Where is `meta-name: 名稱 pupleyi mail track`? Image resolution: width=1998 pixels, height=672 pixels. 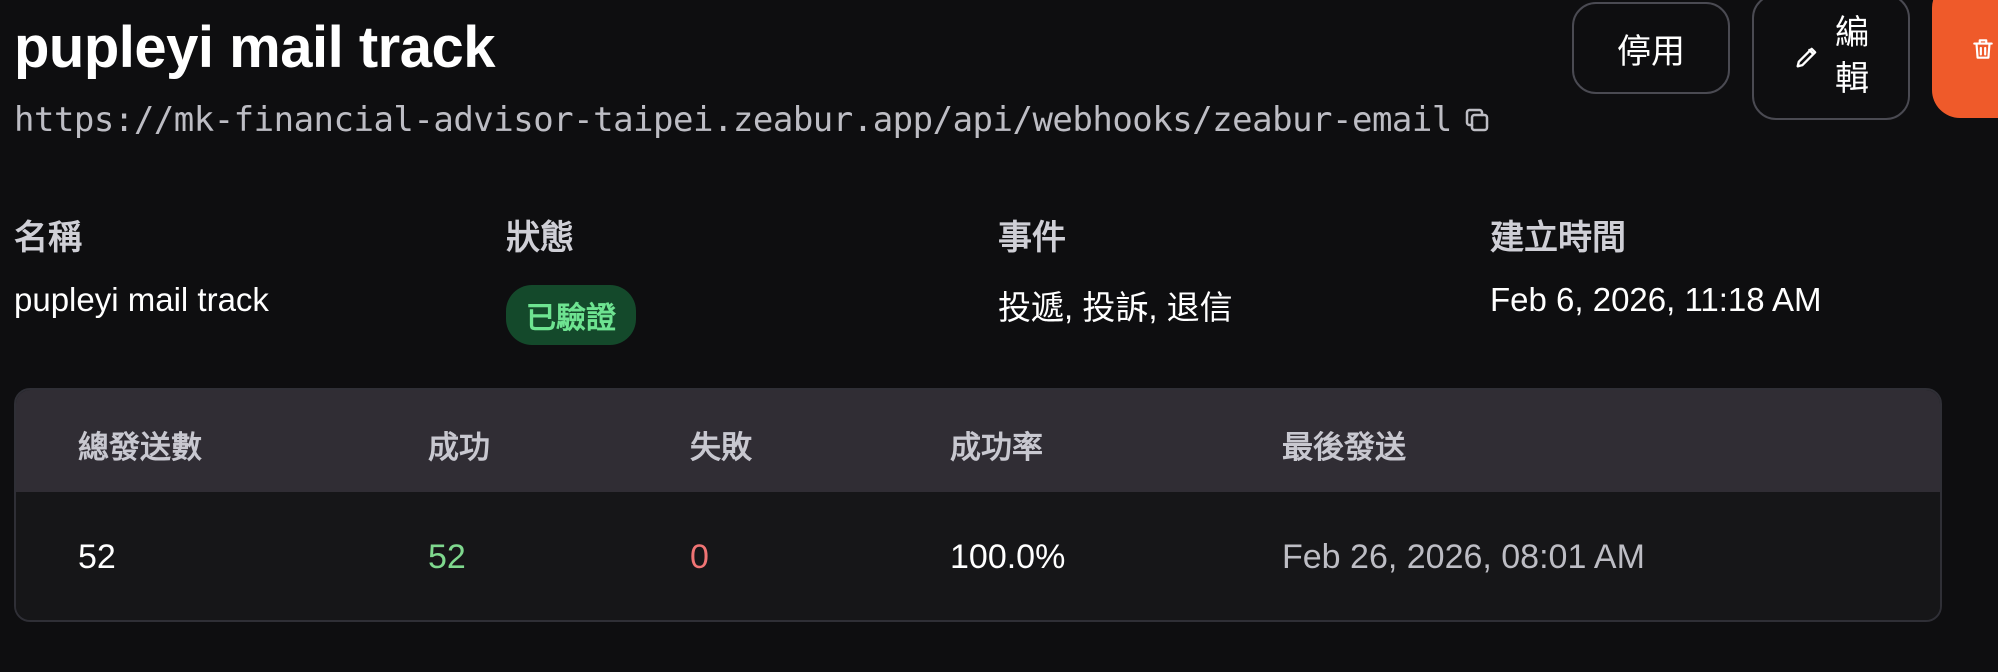
meta-name: 名稱 pupleyi mail track is located at coordinates (141, 264).